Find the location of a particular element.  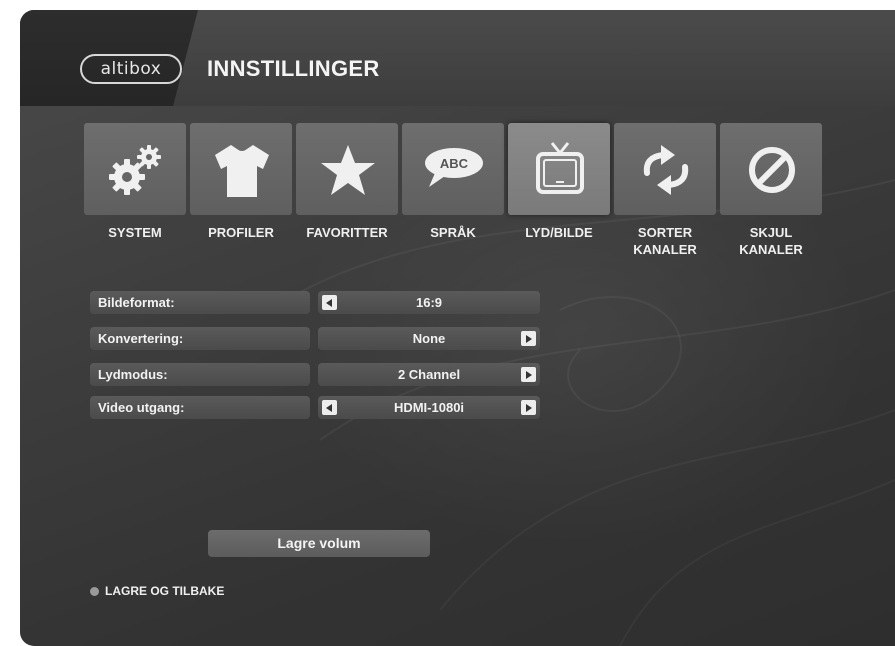

setting-label-video-utgang: Video utgang: is located at coordinates (200, 407).